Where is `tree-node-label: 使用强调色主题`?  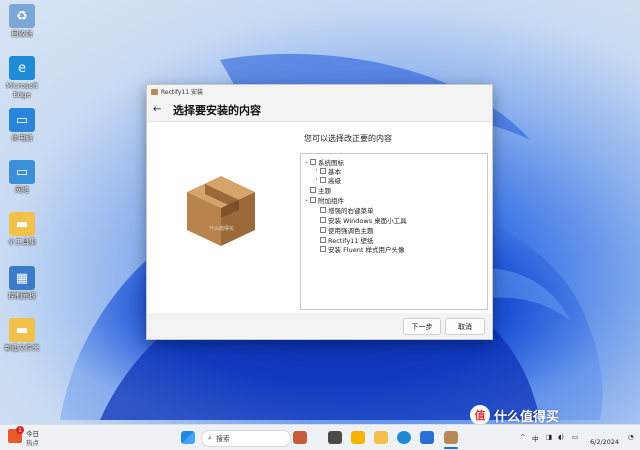 tree-node-label: 使用强调色主题 is located at coordinates (351, 230).